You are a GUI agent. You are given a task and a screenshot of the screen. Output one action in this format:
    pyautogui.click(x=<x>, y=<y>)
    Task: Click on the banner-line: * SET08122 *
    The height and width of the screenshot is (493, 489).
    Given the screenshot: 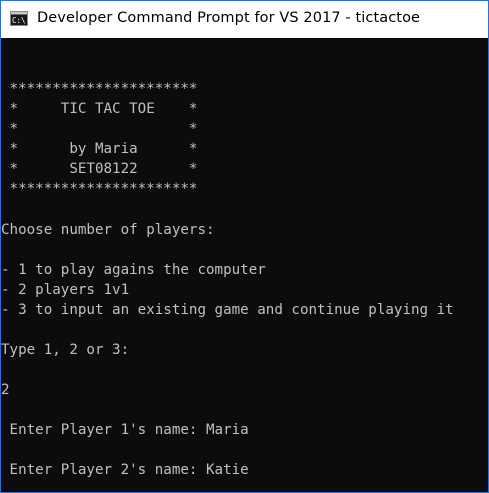 What is the action you would take?
    pyautogui.click(x=99, y=169)
    